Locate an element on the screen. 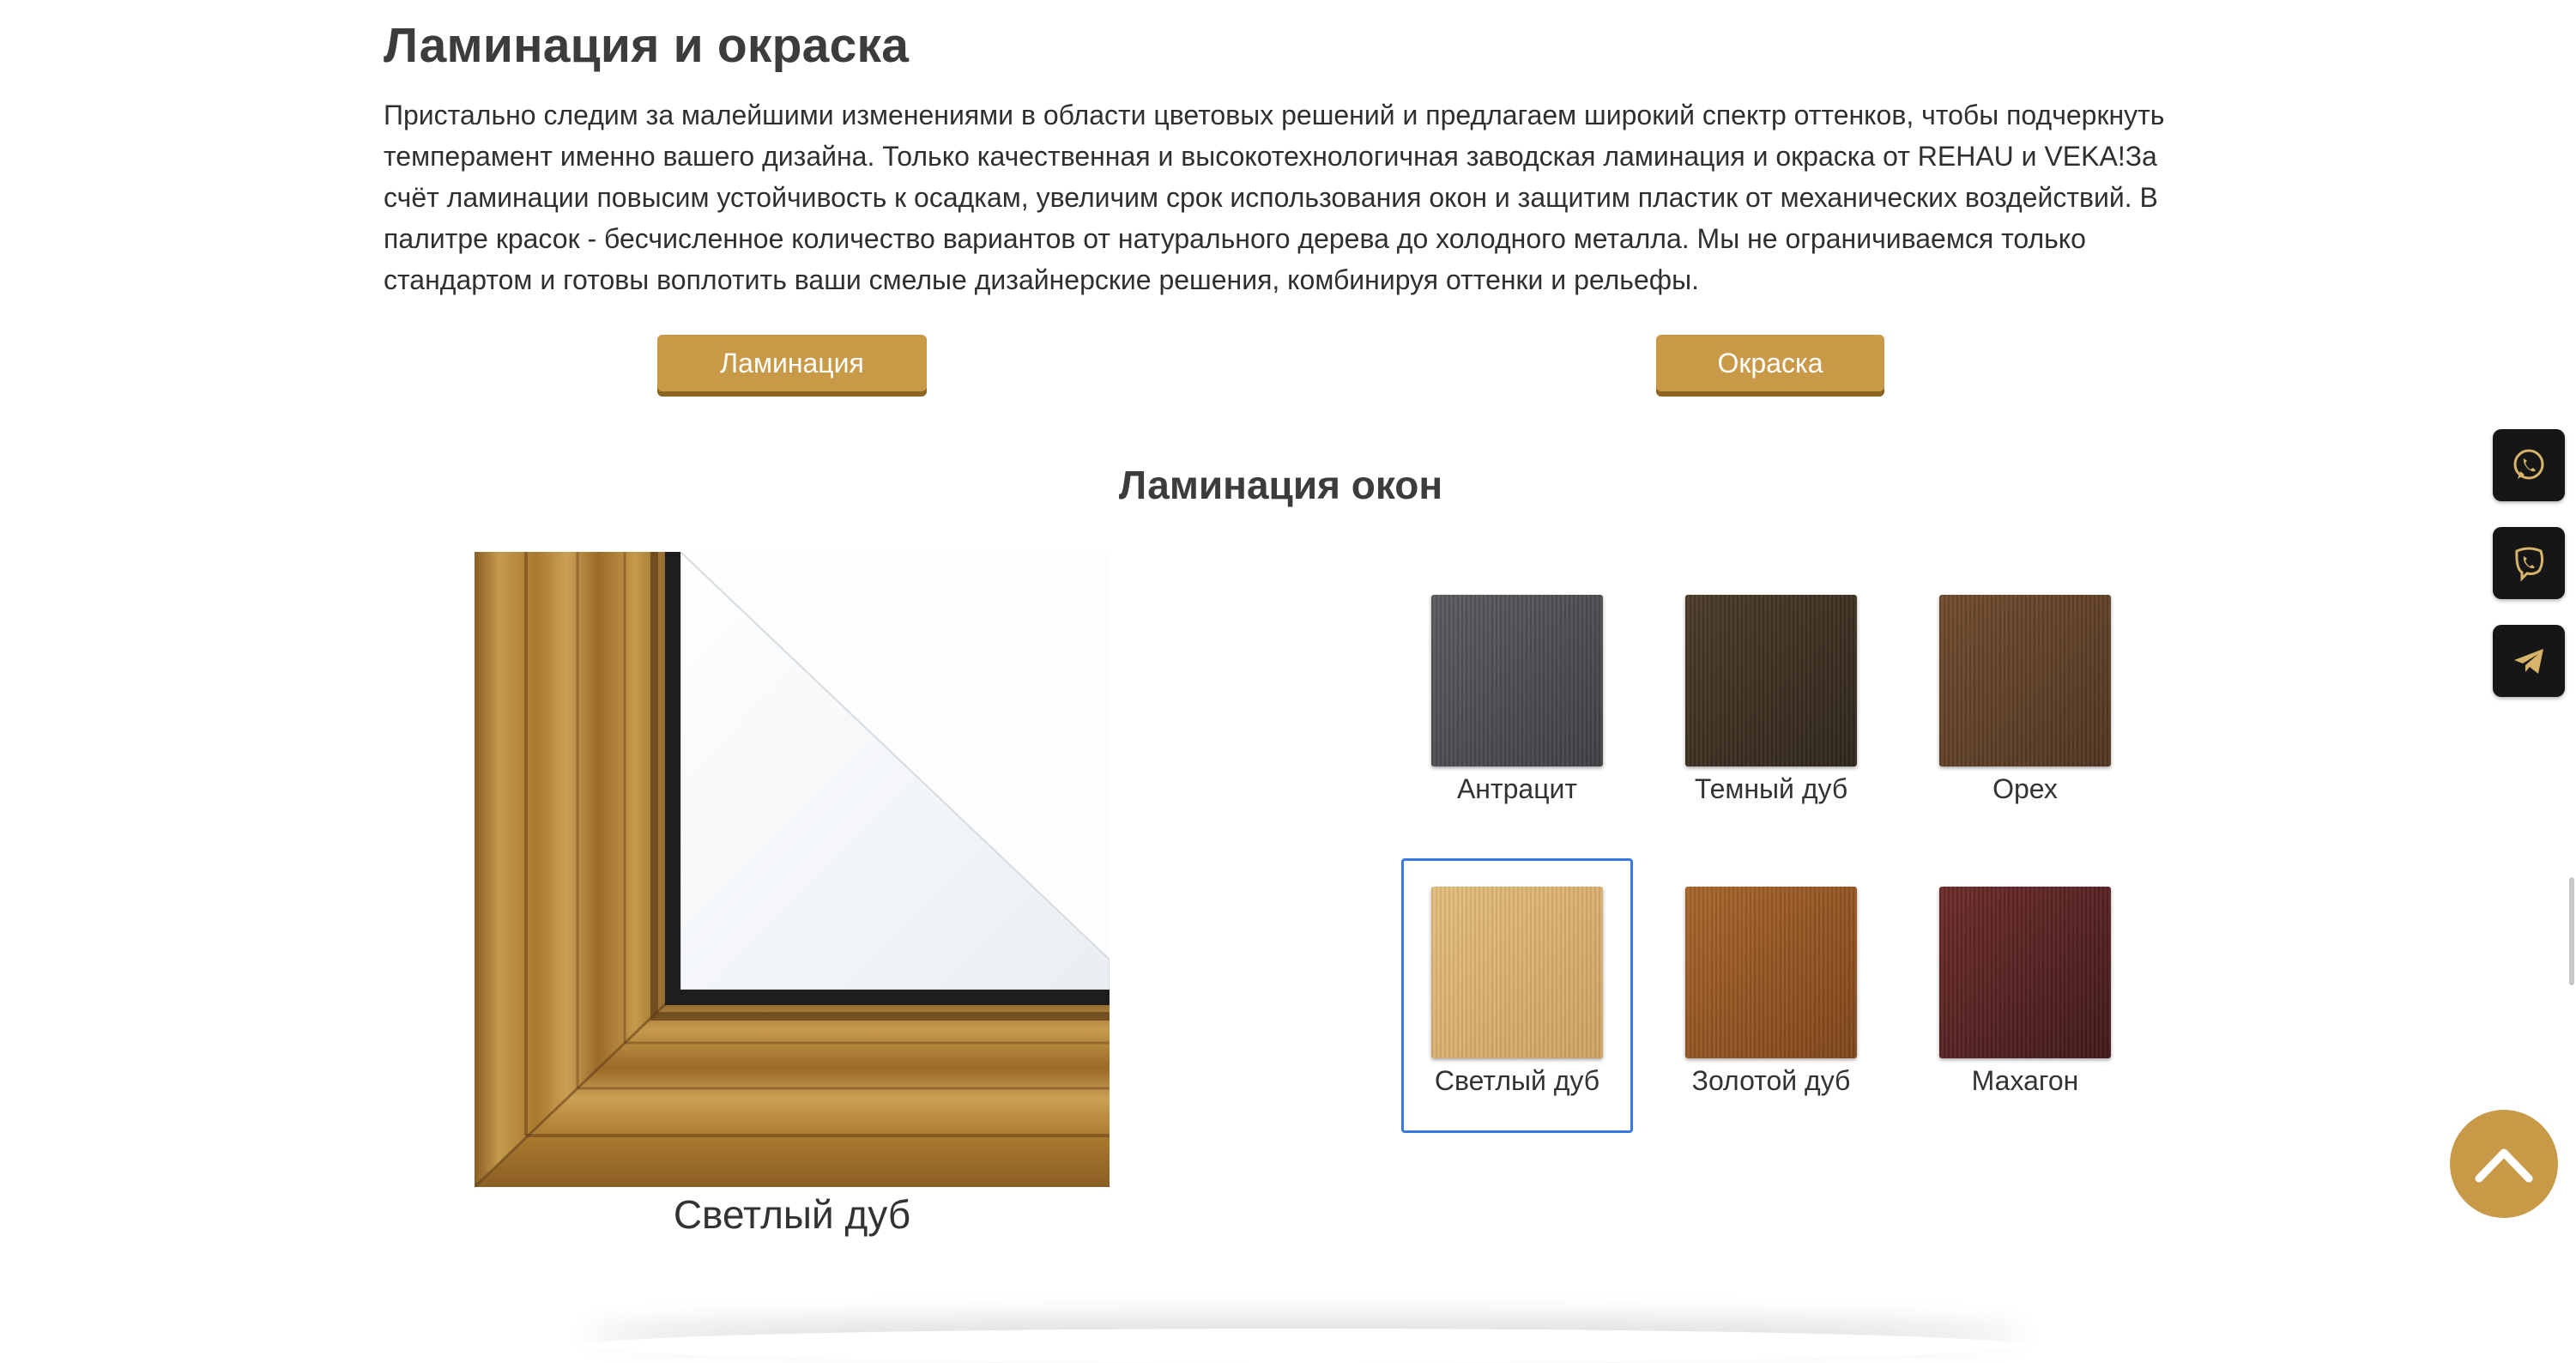 The height and width of the screenshot is (1363, 2576). swatch-label: Махагон is located at coordinates (2025, 1080).